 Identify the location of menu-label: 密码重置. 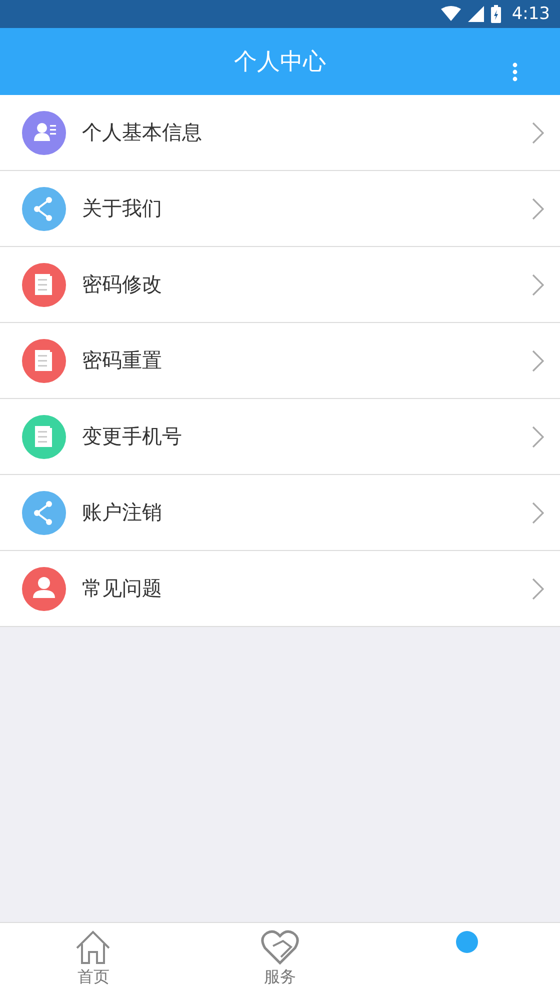
(122, 360).